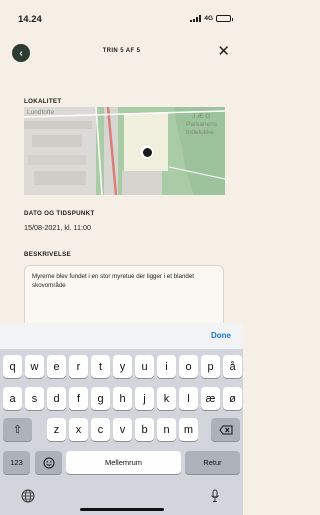 The image size is (320, 515). Describe the element at coordinates (56, 366) in the screenshot. I see `key-e: e` at that location.